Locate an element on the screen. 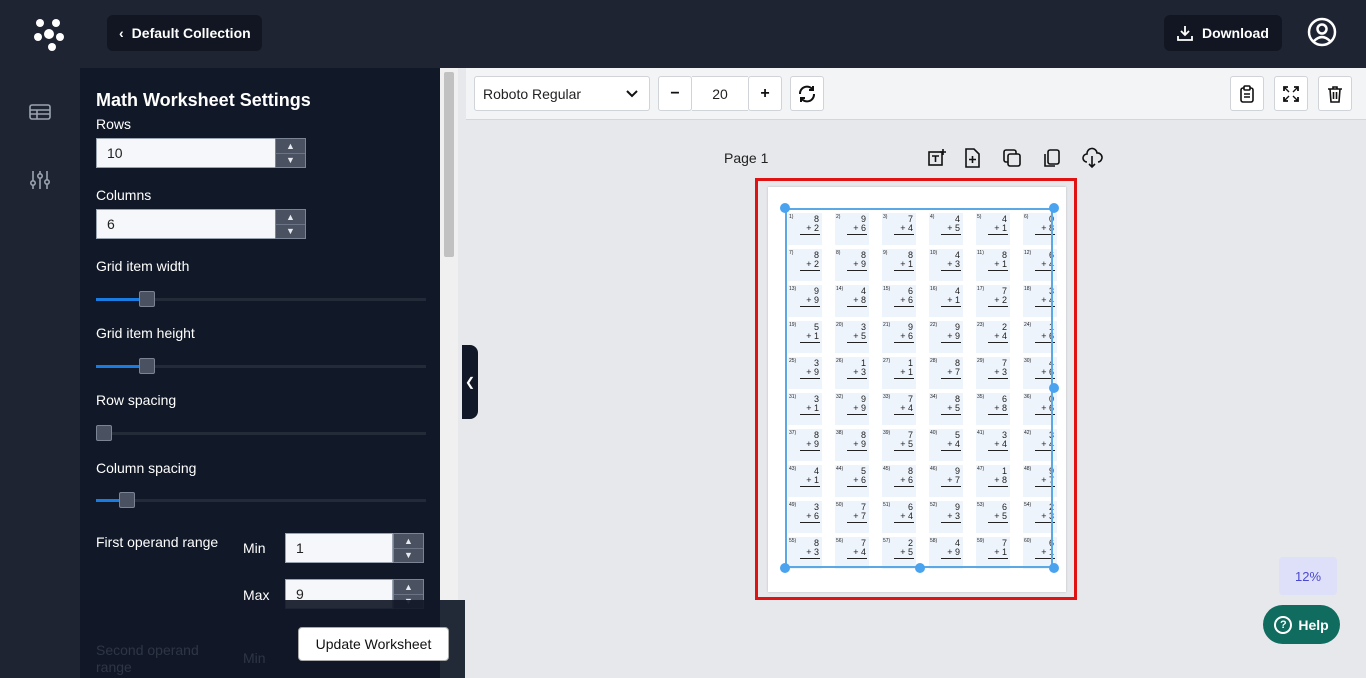 This screenshot has height=678, width=1366. trash-icon is located at coordinates (1335, 94).